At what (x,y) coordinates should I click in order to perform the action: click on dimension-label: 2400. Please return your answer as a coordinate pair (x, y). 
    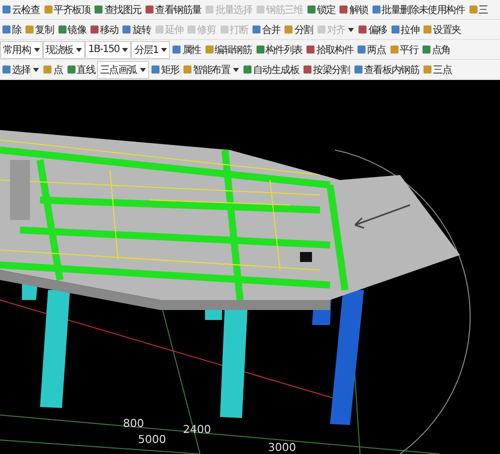
    Looking at the image, I should click on (197, 429).